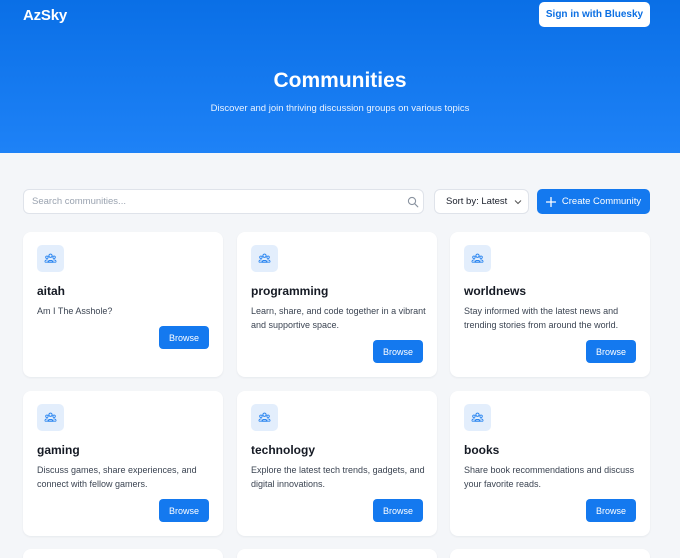 The width and height of the screenshot is (680, 558). I want to click on sort-select: Sort by: Latest, so click(481, 201).